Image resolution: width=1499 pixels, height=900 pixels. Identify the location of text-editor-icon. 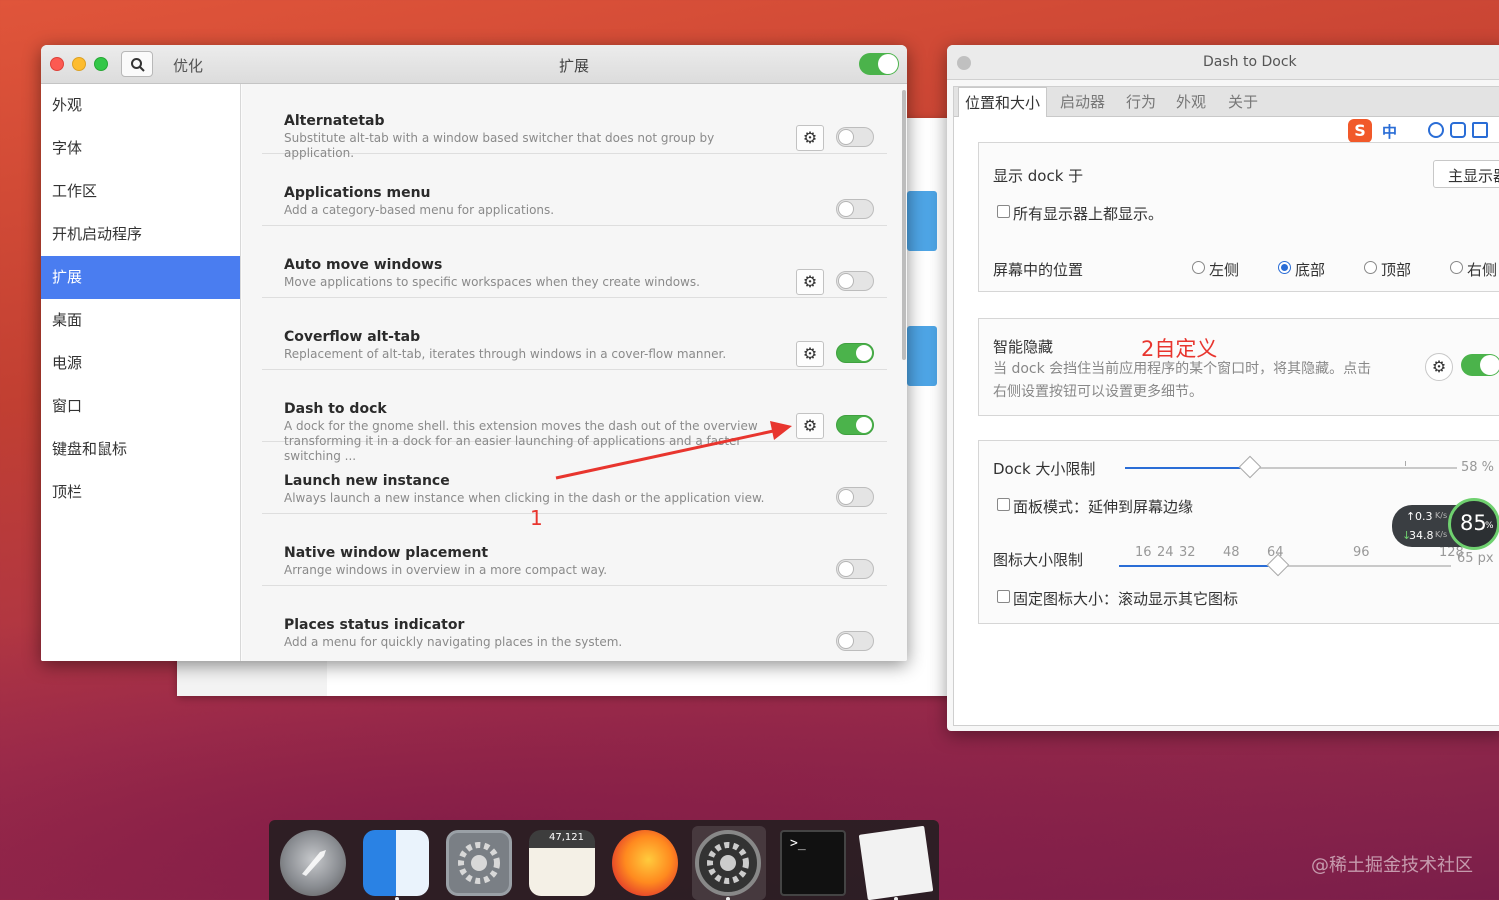
(896, 862).